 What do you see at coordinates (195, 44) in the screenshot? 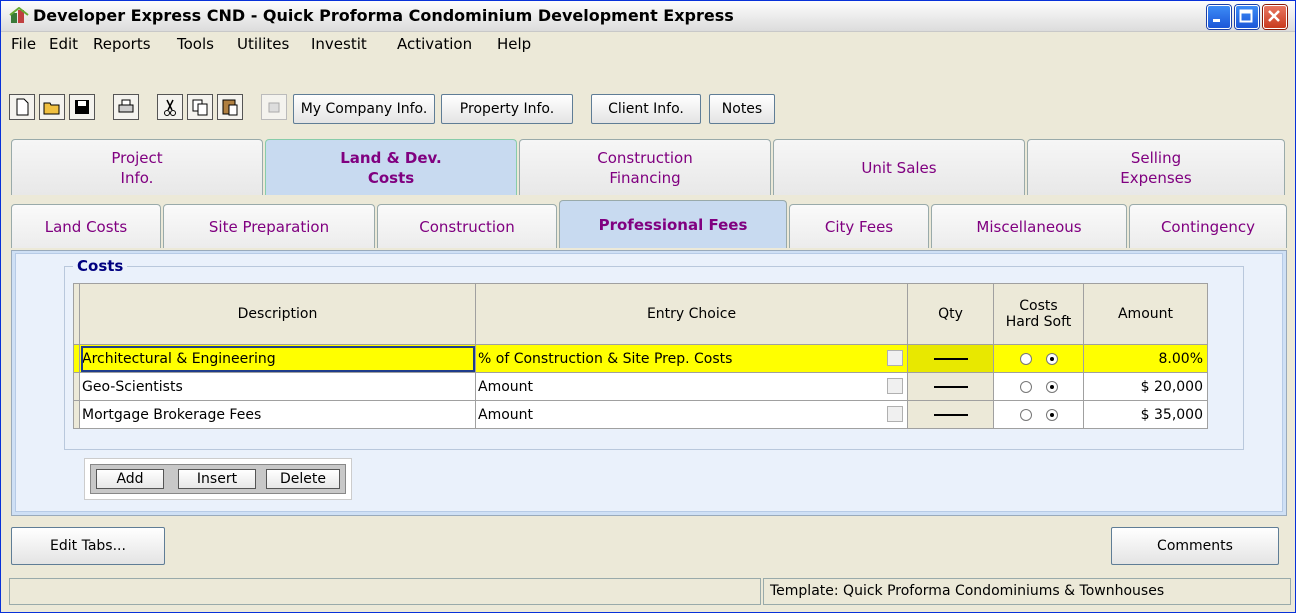
I see `menu-tools: Tools` at bounding box center [195, 44].